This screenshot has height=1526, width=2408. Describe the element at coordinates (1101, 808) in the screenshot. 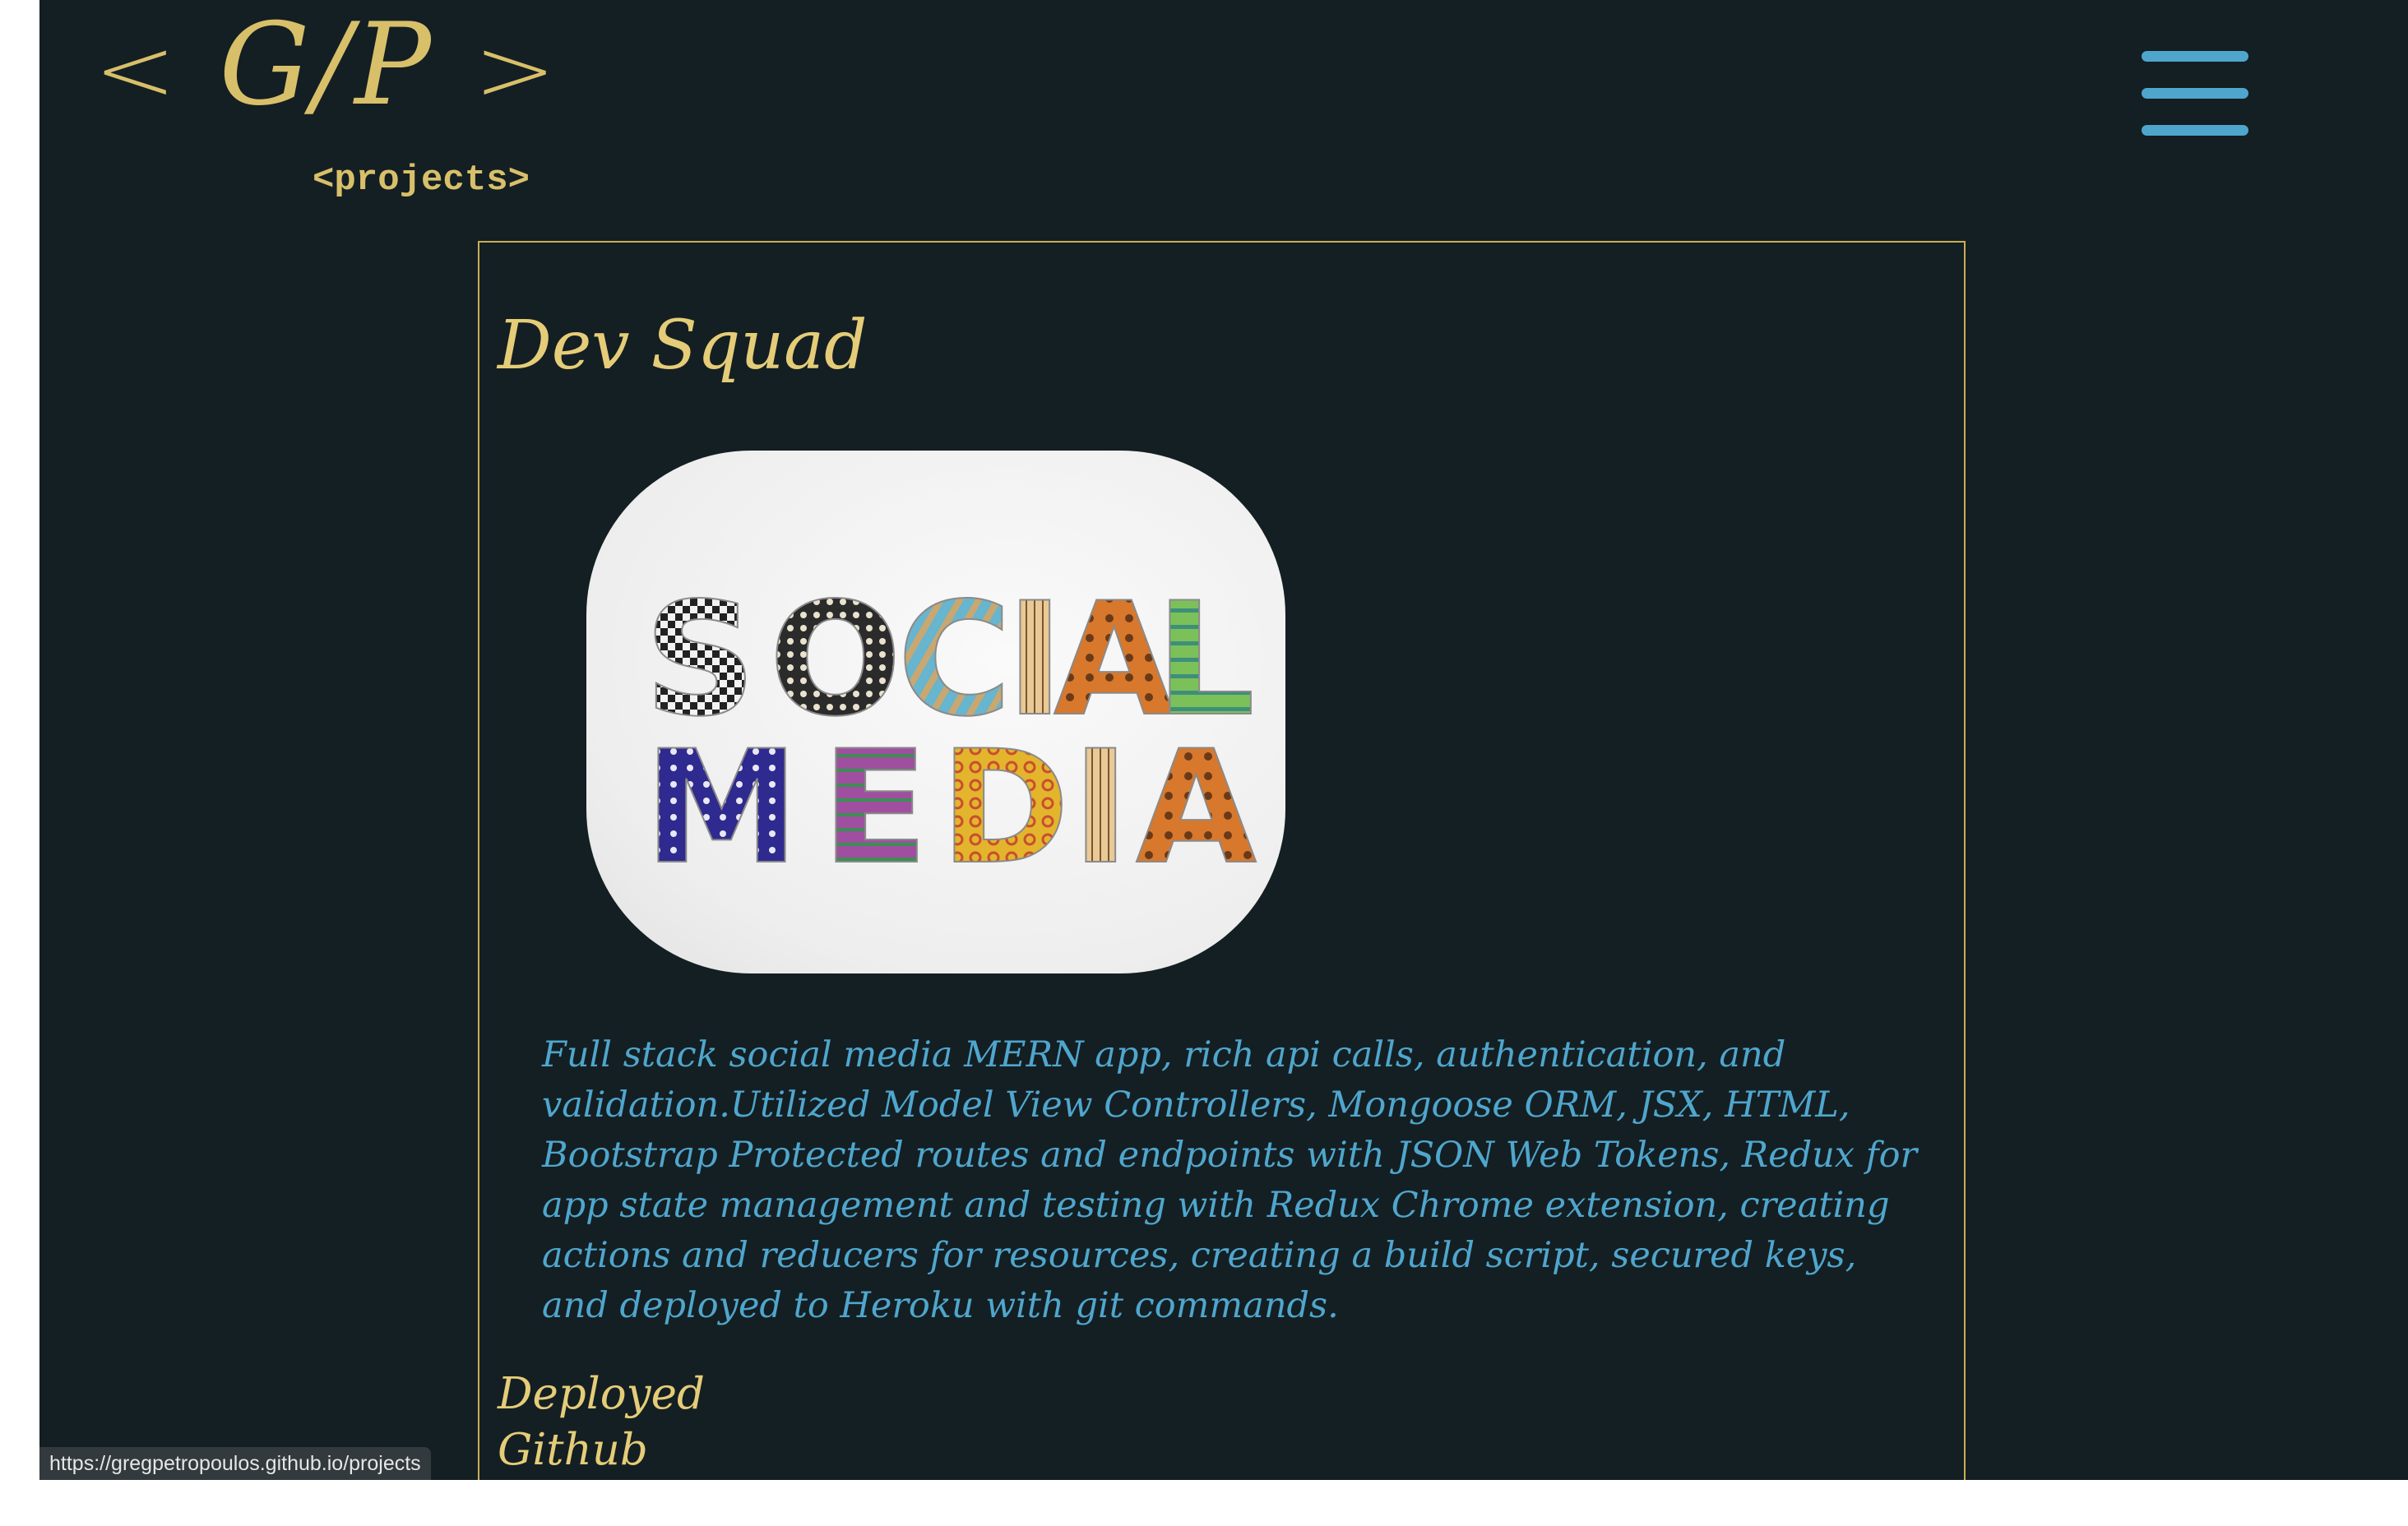

I see `svg-text: I` at that location.